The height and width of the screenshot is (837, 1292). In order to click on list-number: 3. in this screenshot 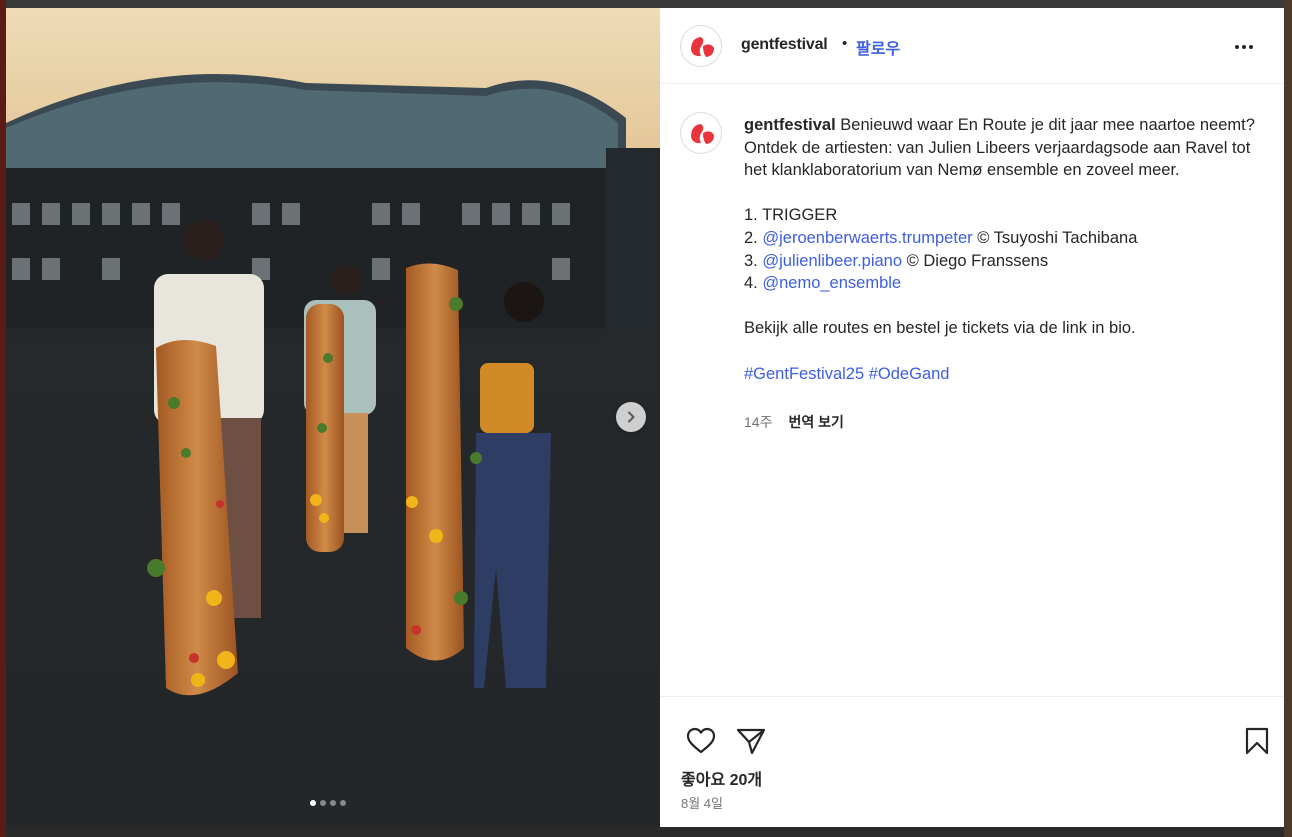, I will do `click(751, 260)`.